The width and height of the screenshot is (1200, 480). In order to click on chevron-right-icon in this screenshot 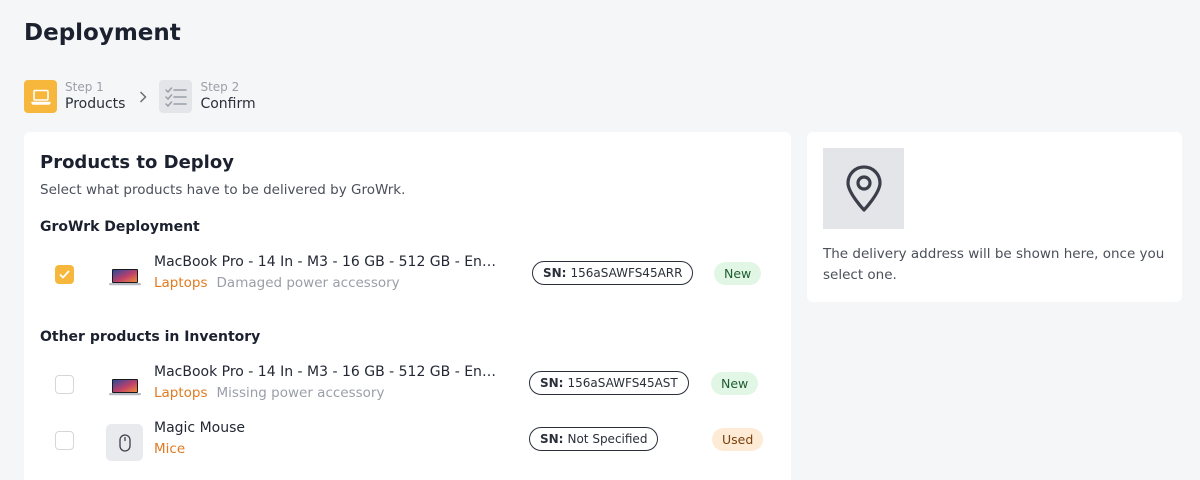, I will do `click(143, 96)`.